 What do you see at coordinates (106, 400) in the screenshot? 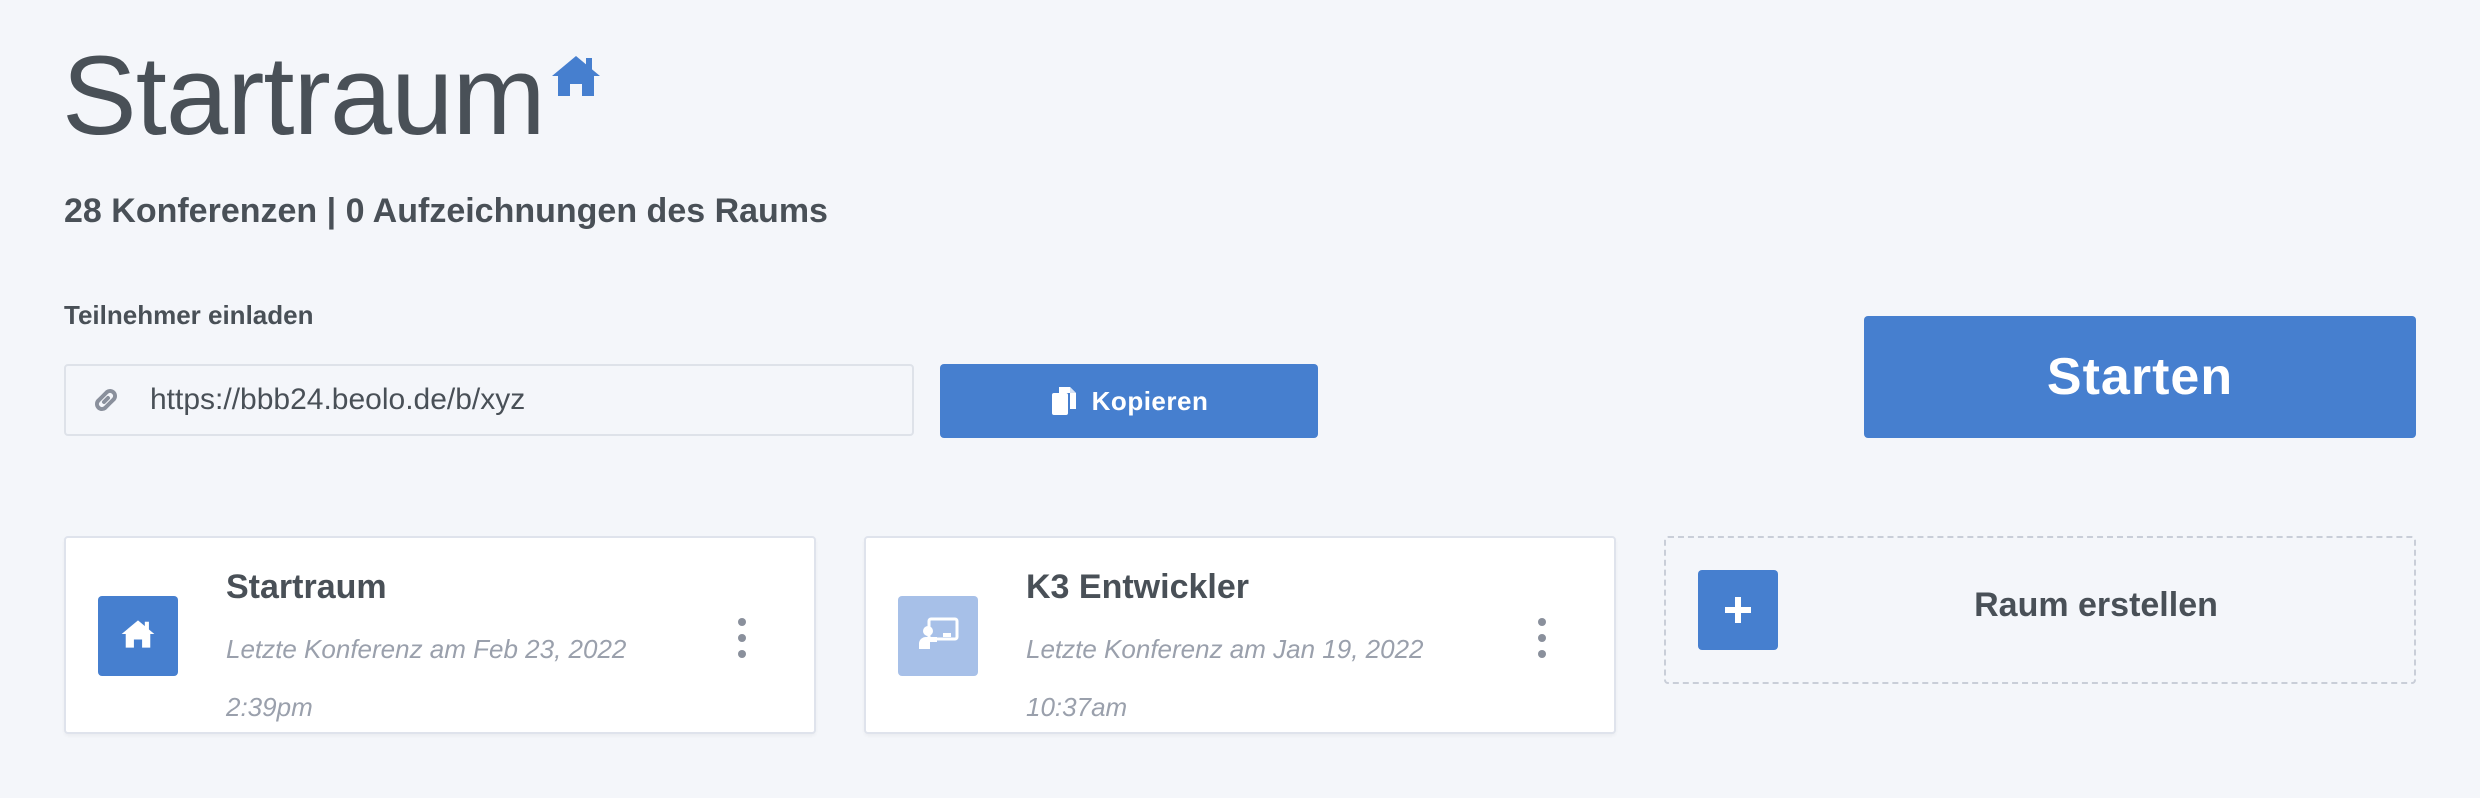
I see `link-icon` at bounding box center [106, 400].